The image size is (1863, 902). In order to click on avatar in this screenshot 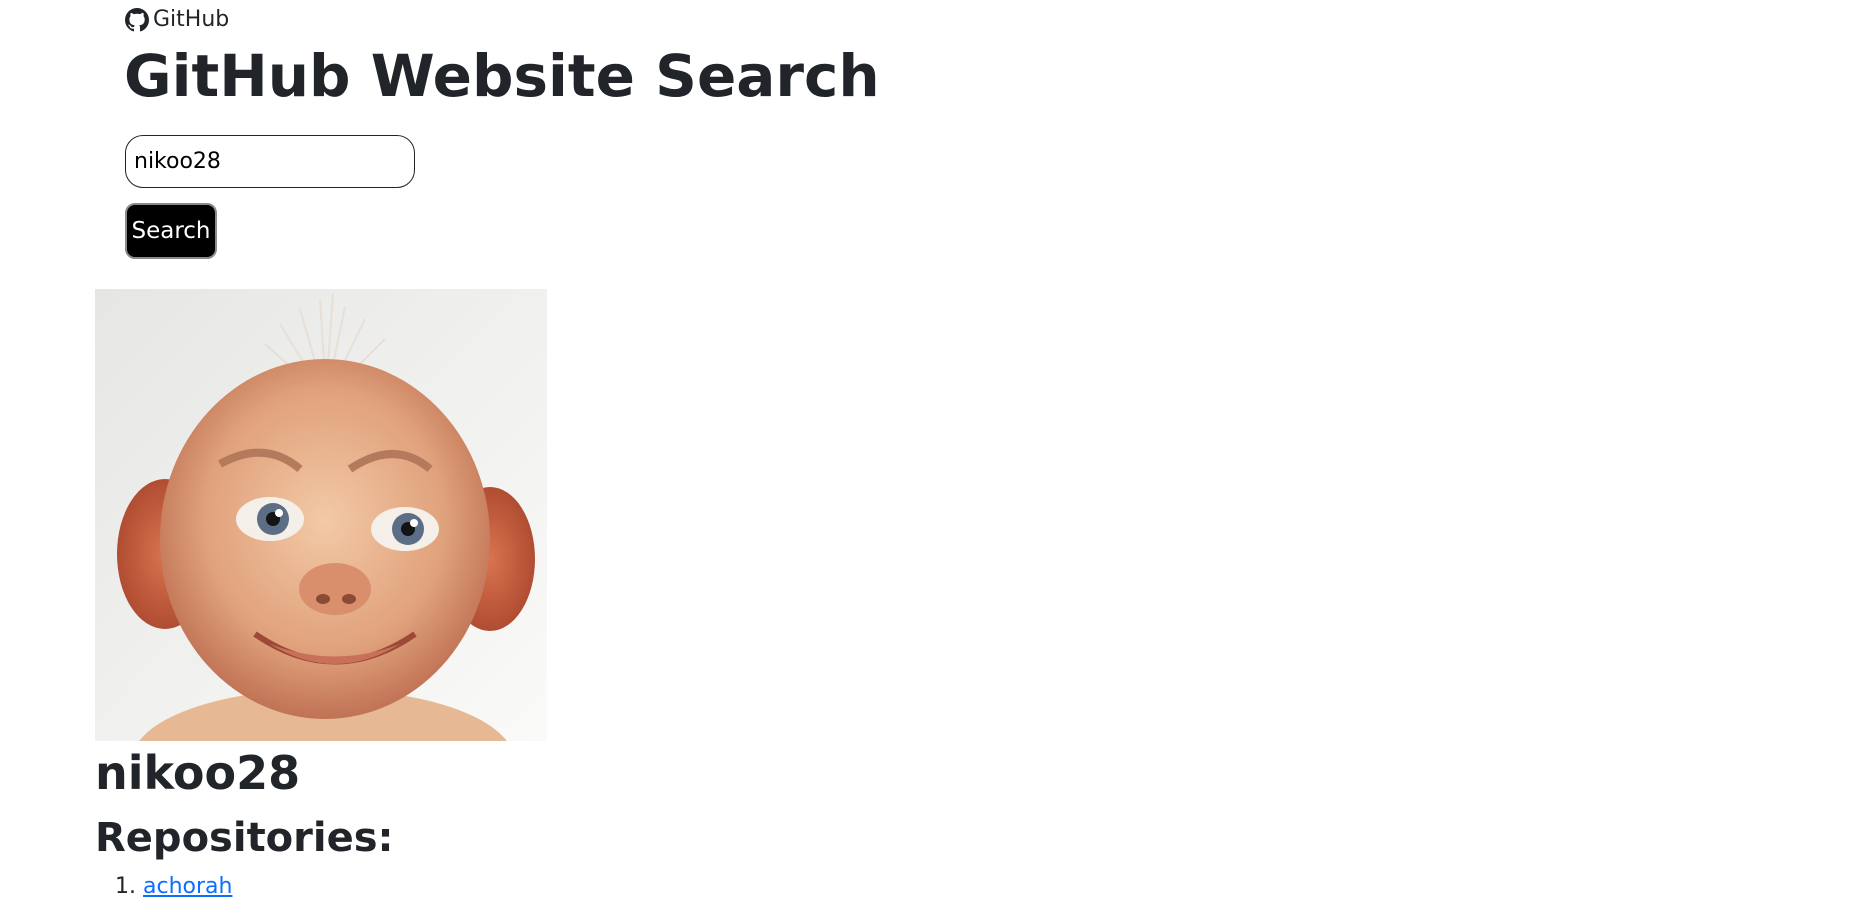, I will do `click(321, 515)`.